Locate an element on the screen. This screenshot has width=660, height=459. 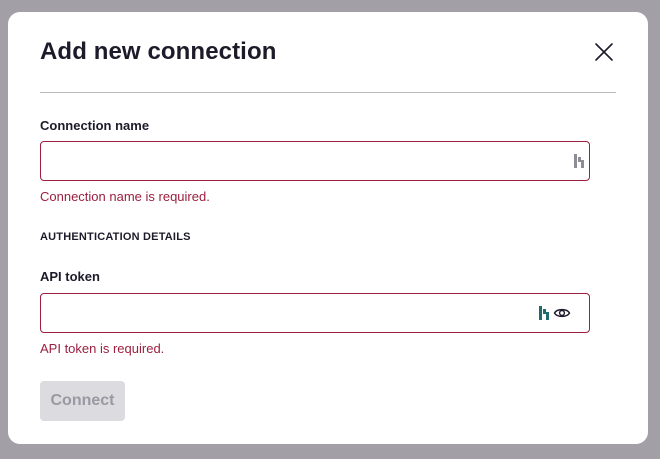
dialog-title: Add new connection is located at coordinates (158, 51).